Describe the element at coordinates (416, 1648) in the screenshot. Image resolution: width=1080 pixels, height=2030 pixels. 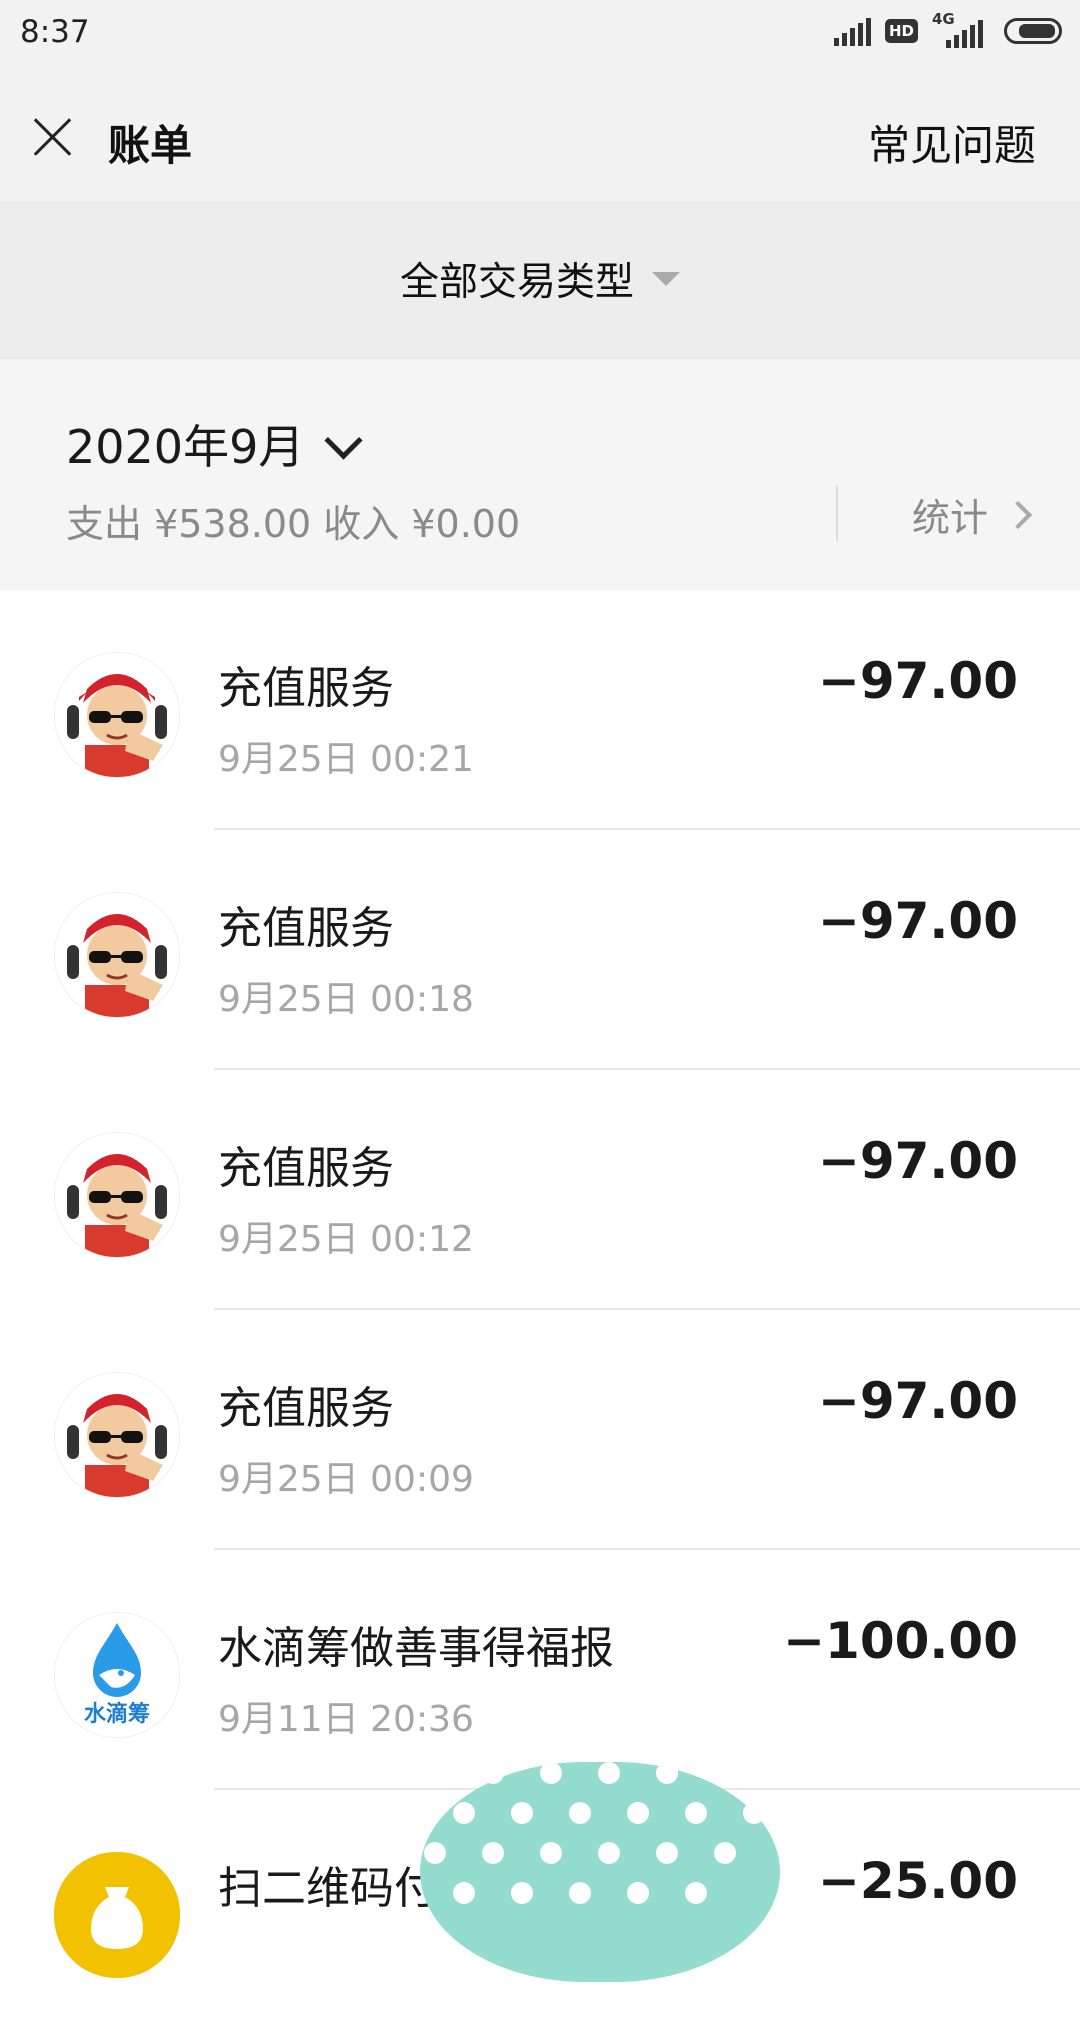
I see `transaction-title: 水滴筹做善事得福报` at that location.